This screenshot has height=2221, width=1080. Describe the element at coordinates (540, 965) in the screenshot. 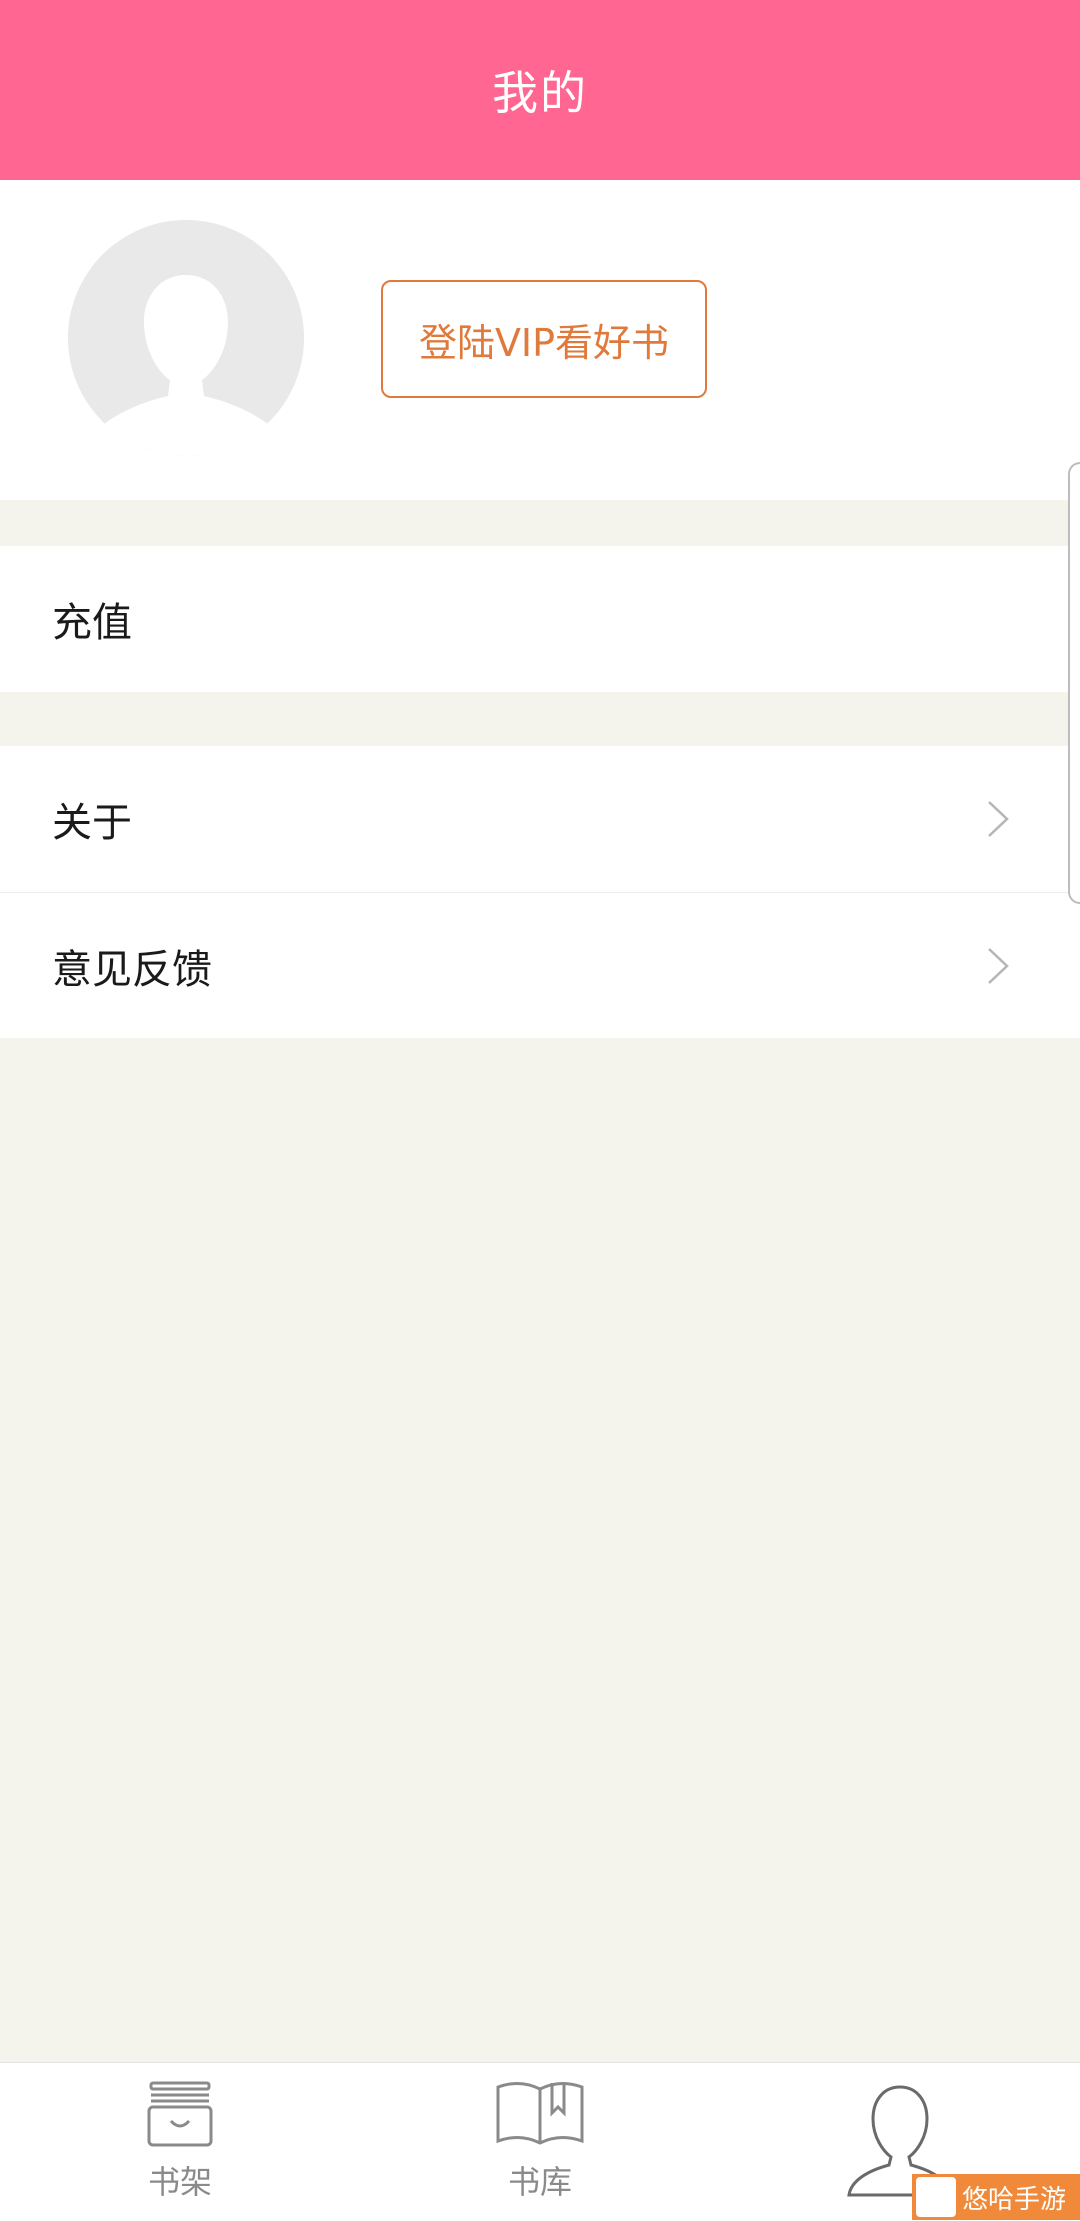

I see `menu-item-feedback: 意见反馈` at that location.